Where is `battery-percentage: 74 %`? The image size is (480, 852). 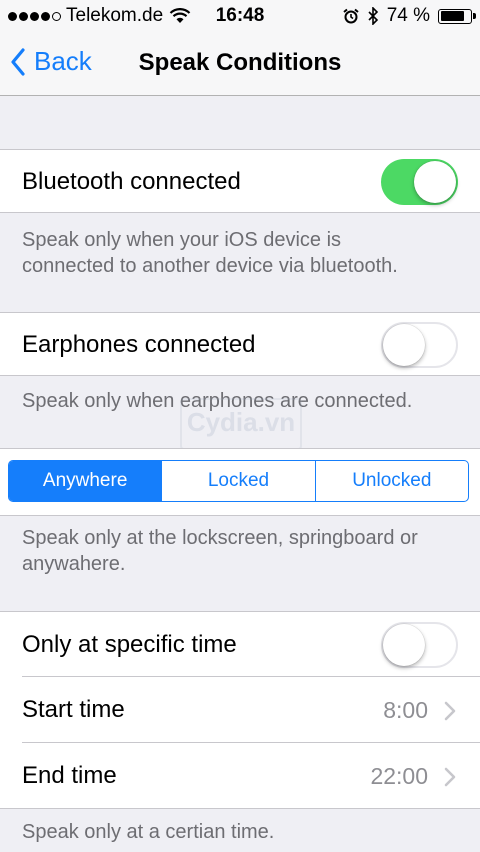
battery-percentage: 74 % is located at coordinates (408, 15).